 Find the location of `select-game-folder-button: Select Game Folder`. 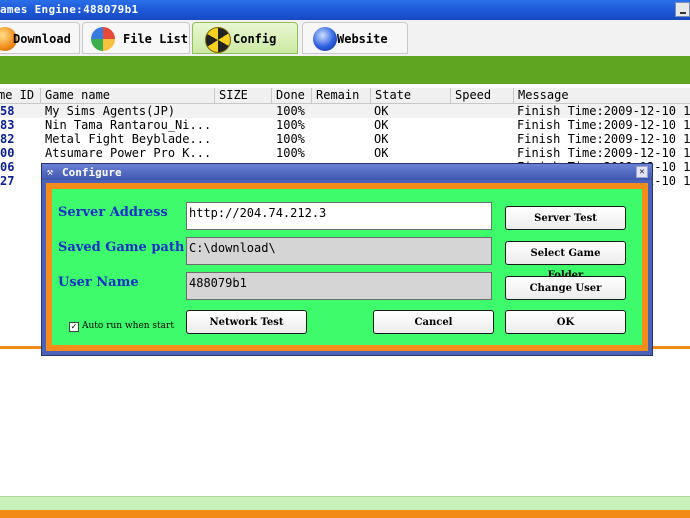

select-game-folder-button: Select Game Folder is located at coordinates (565, 261).